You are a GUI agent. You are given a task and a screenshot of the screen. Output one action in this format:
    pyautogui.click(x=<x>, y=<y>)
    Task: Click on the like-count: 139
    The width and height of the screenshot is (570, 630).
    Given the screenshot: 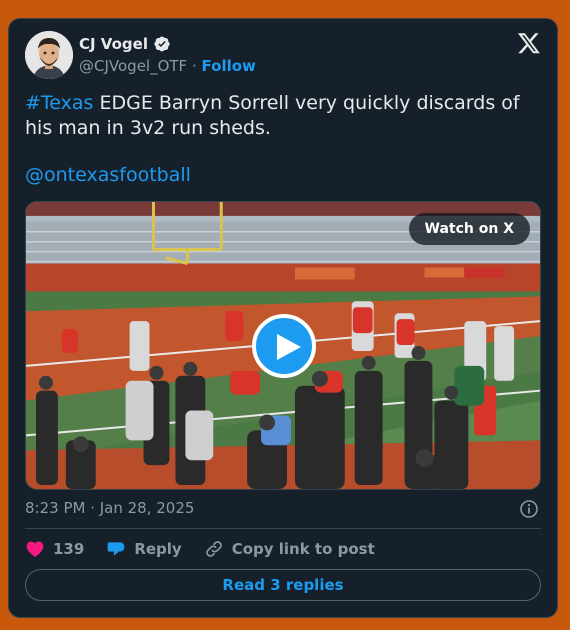 What is the action you would take?
    pyautogui.click(x=69, y=549)
    